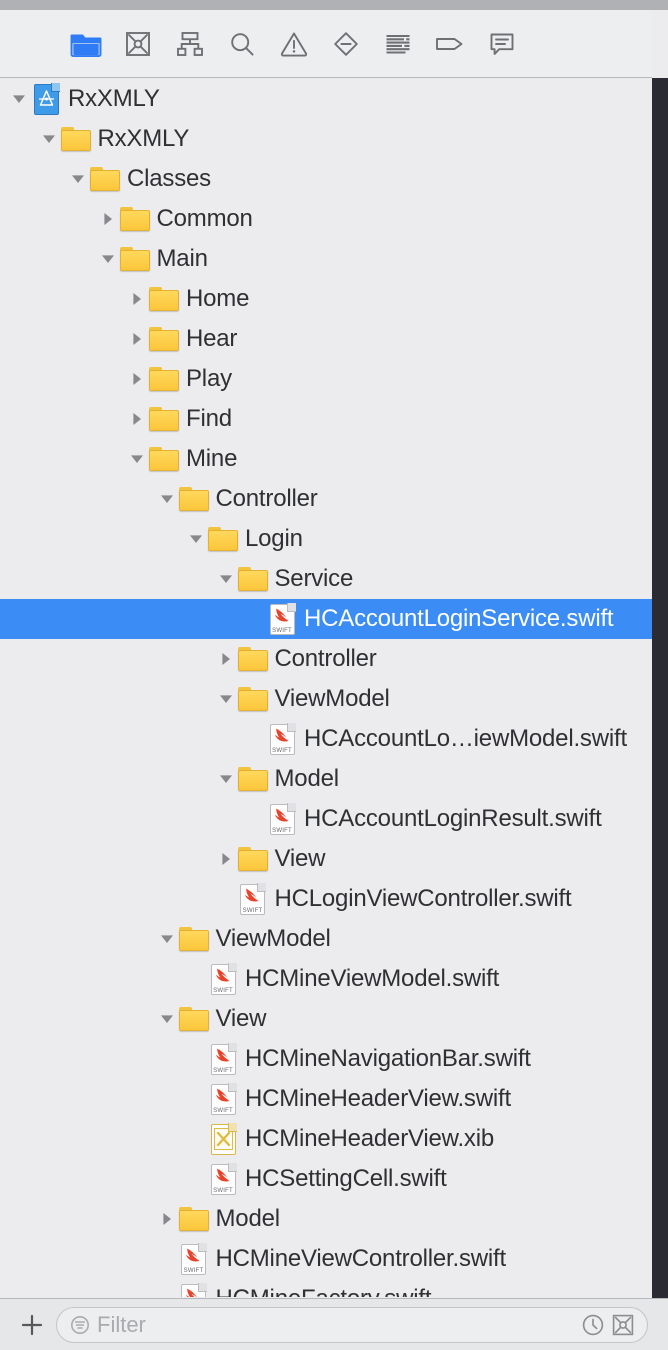 Image resolution: width=668 pixels, height=1350 pixels. I want to click on tree-row-selected: SWIFT HCAccountLoginService.swift, so click(326, 619).